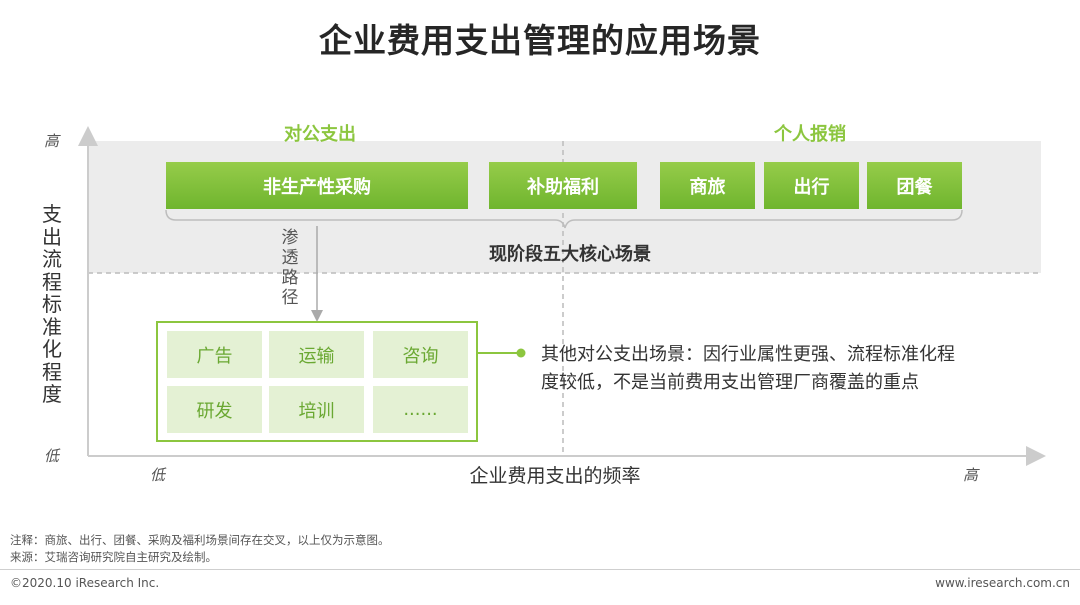 This screenshot has width=1080, height=605. I want to click on group-personal-reimbursement: 个人报销, so click(810, 134).